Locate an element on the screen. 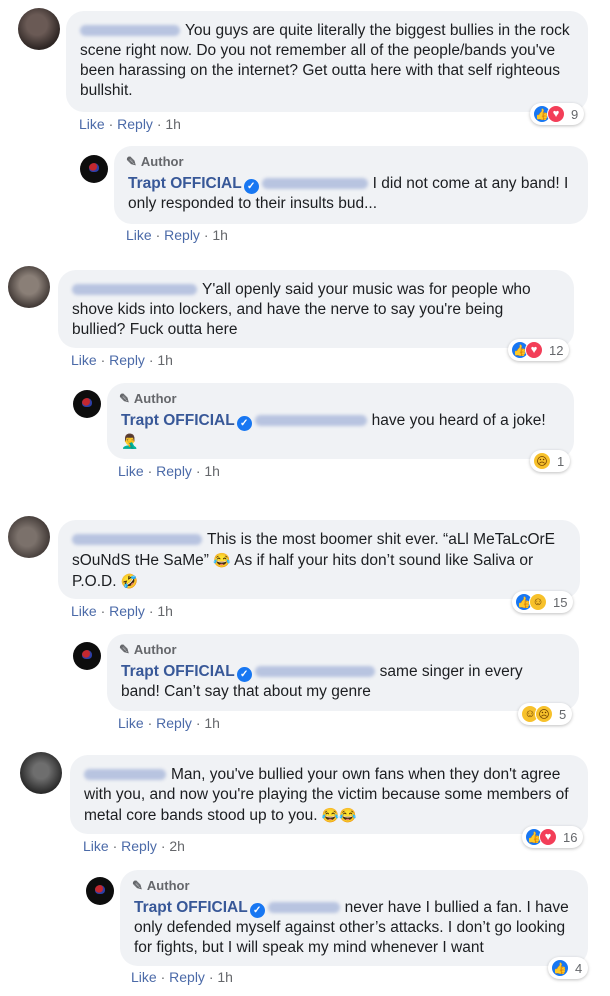 The height and width of the screenshot is (996, 610). like-reaction-icon: 👍 is located at coordinates (560, 968).